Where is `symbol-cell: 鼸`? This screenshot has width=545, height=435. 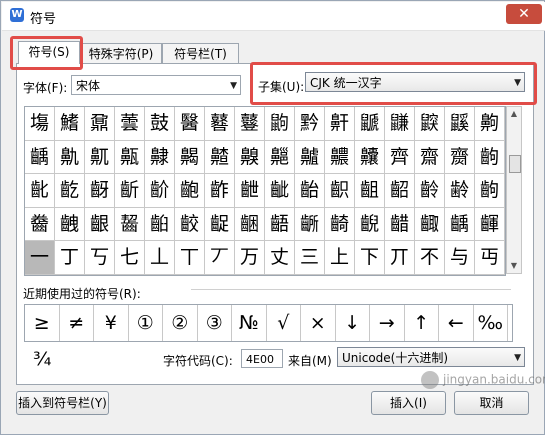
symbol-cell: 鼸 is located at coordinates (400, 124).